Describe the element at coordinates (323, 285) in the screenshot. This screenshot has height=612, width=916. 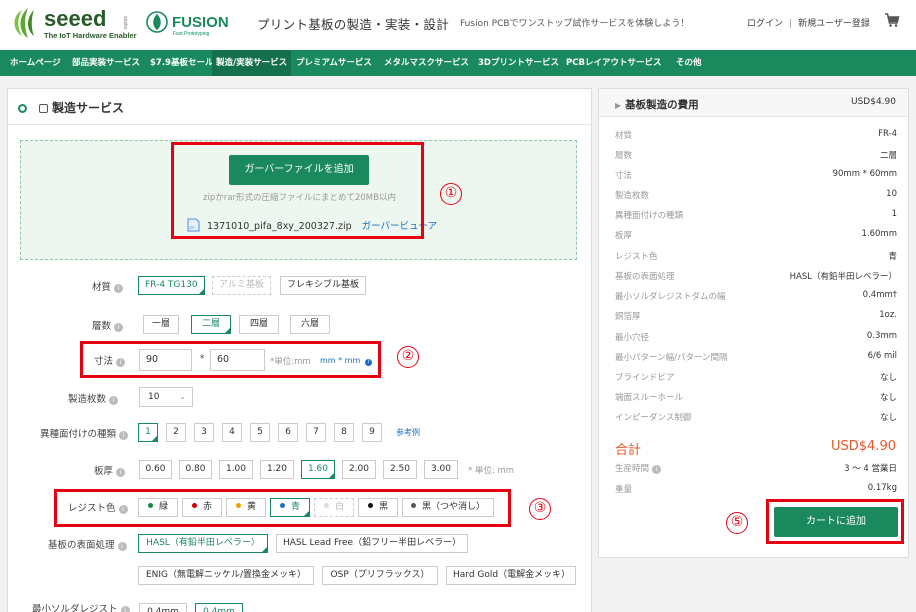
I see `material-option-flex: フレキシブル基板` at that location.